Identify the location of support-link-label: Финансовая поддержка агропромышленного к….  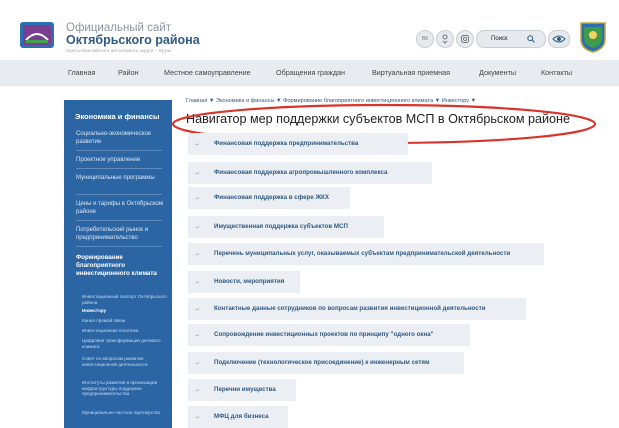
(301, 172).